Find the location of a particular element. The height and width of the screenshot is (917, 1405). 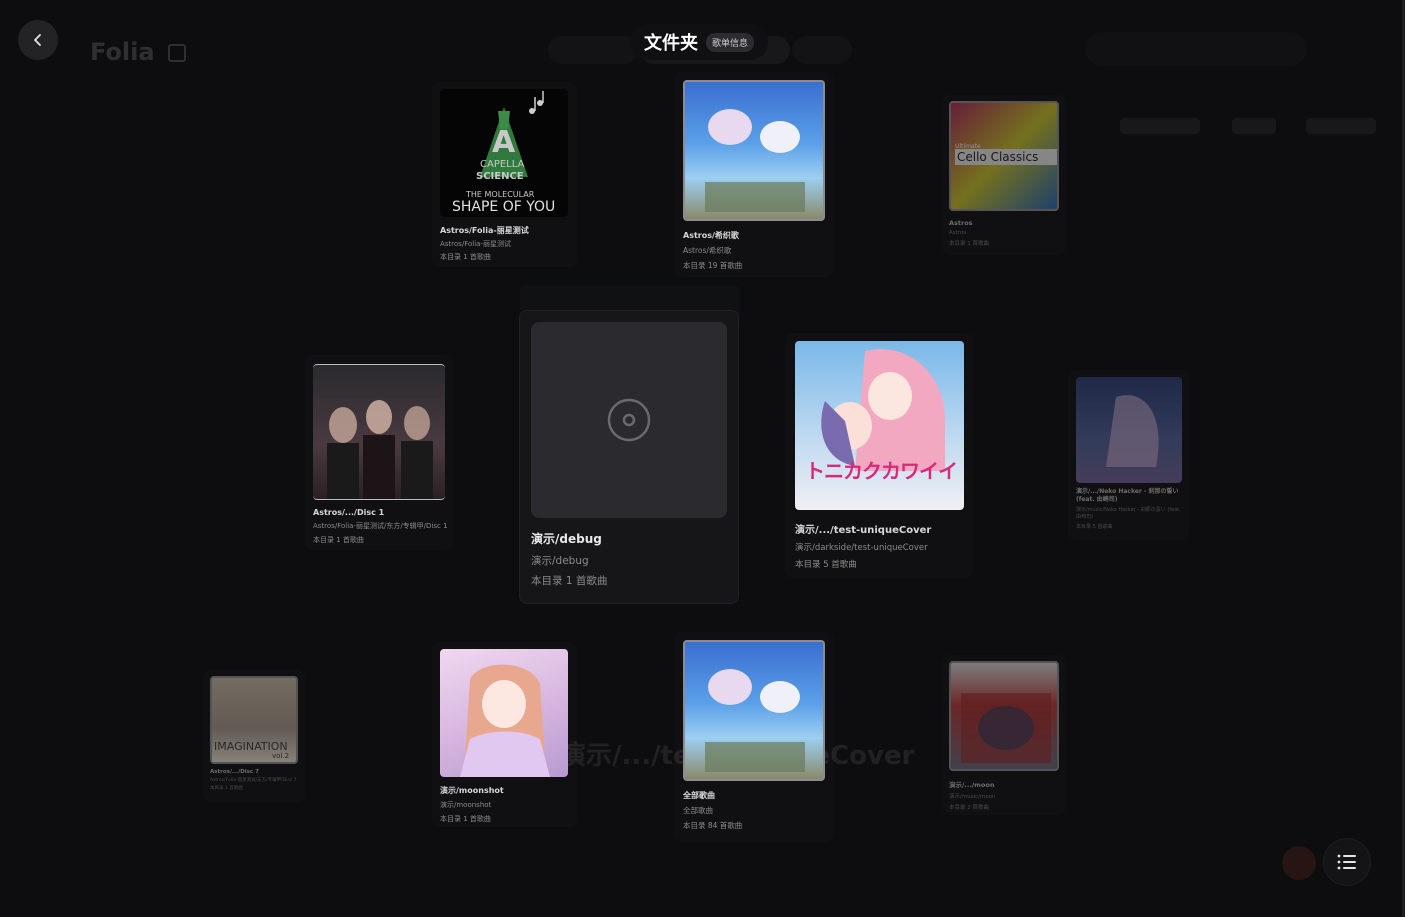

folder-path: Astros/Folia-丽星测试/东方/专辑甲/Disc 7 is located at coordinates (253, 780).